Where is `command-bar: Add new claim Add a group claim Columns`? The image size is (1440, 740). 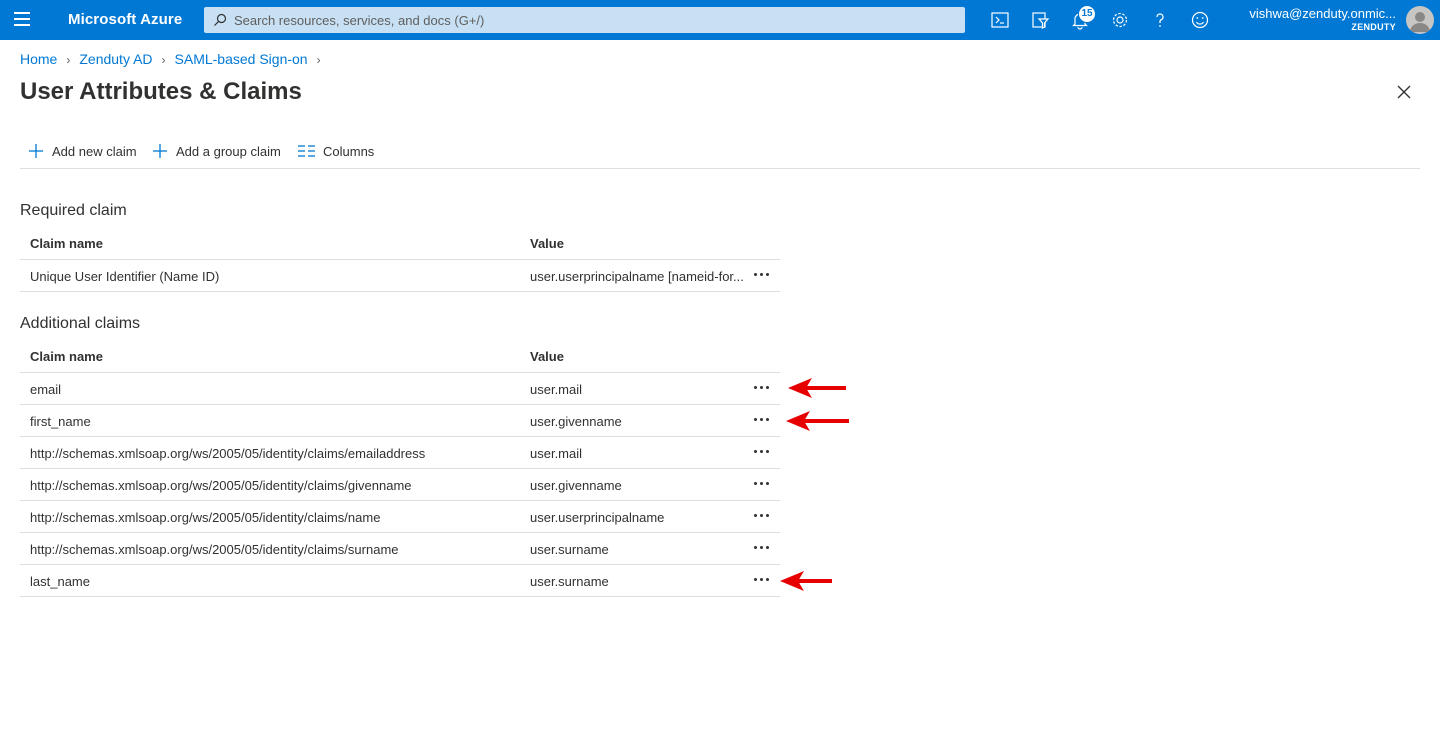 command-bar: Add new claim Add a group claim Columns is located at coordinates (720, 154).